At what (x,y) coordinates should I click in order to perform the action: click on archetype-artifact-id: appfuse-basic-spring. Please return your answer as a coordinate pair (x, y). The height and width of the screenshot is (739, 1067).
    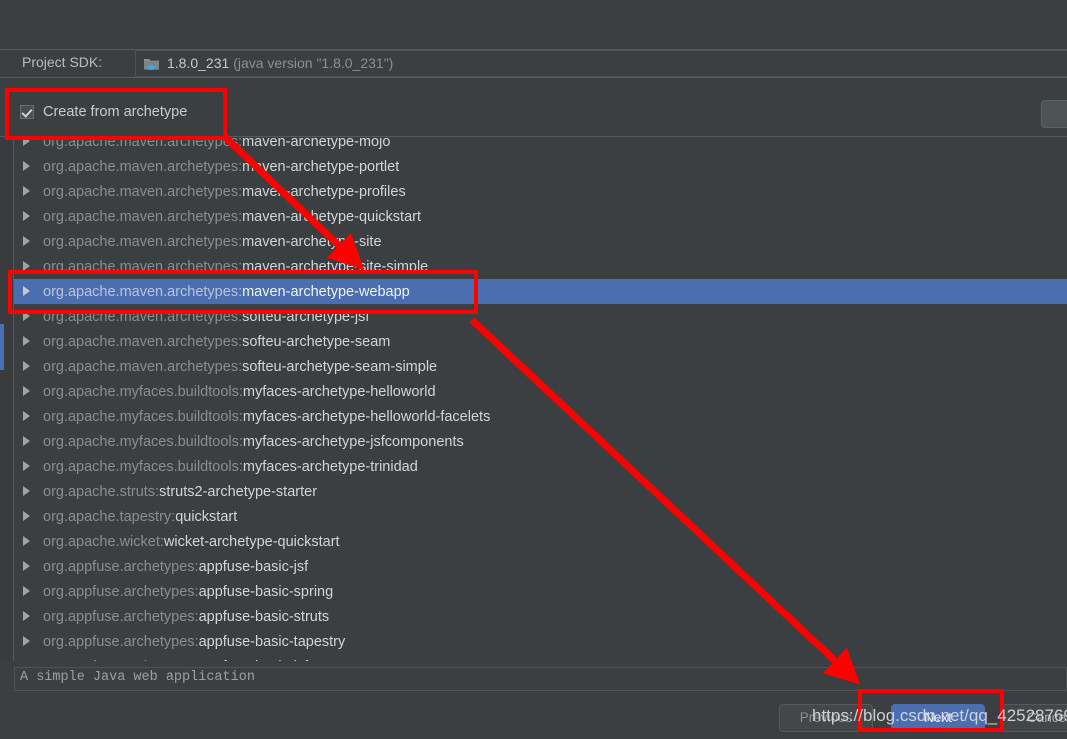
    Looking at the image, I should click on (266, 592).